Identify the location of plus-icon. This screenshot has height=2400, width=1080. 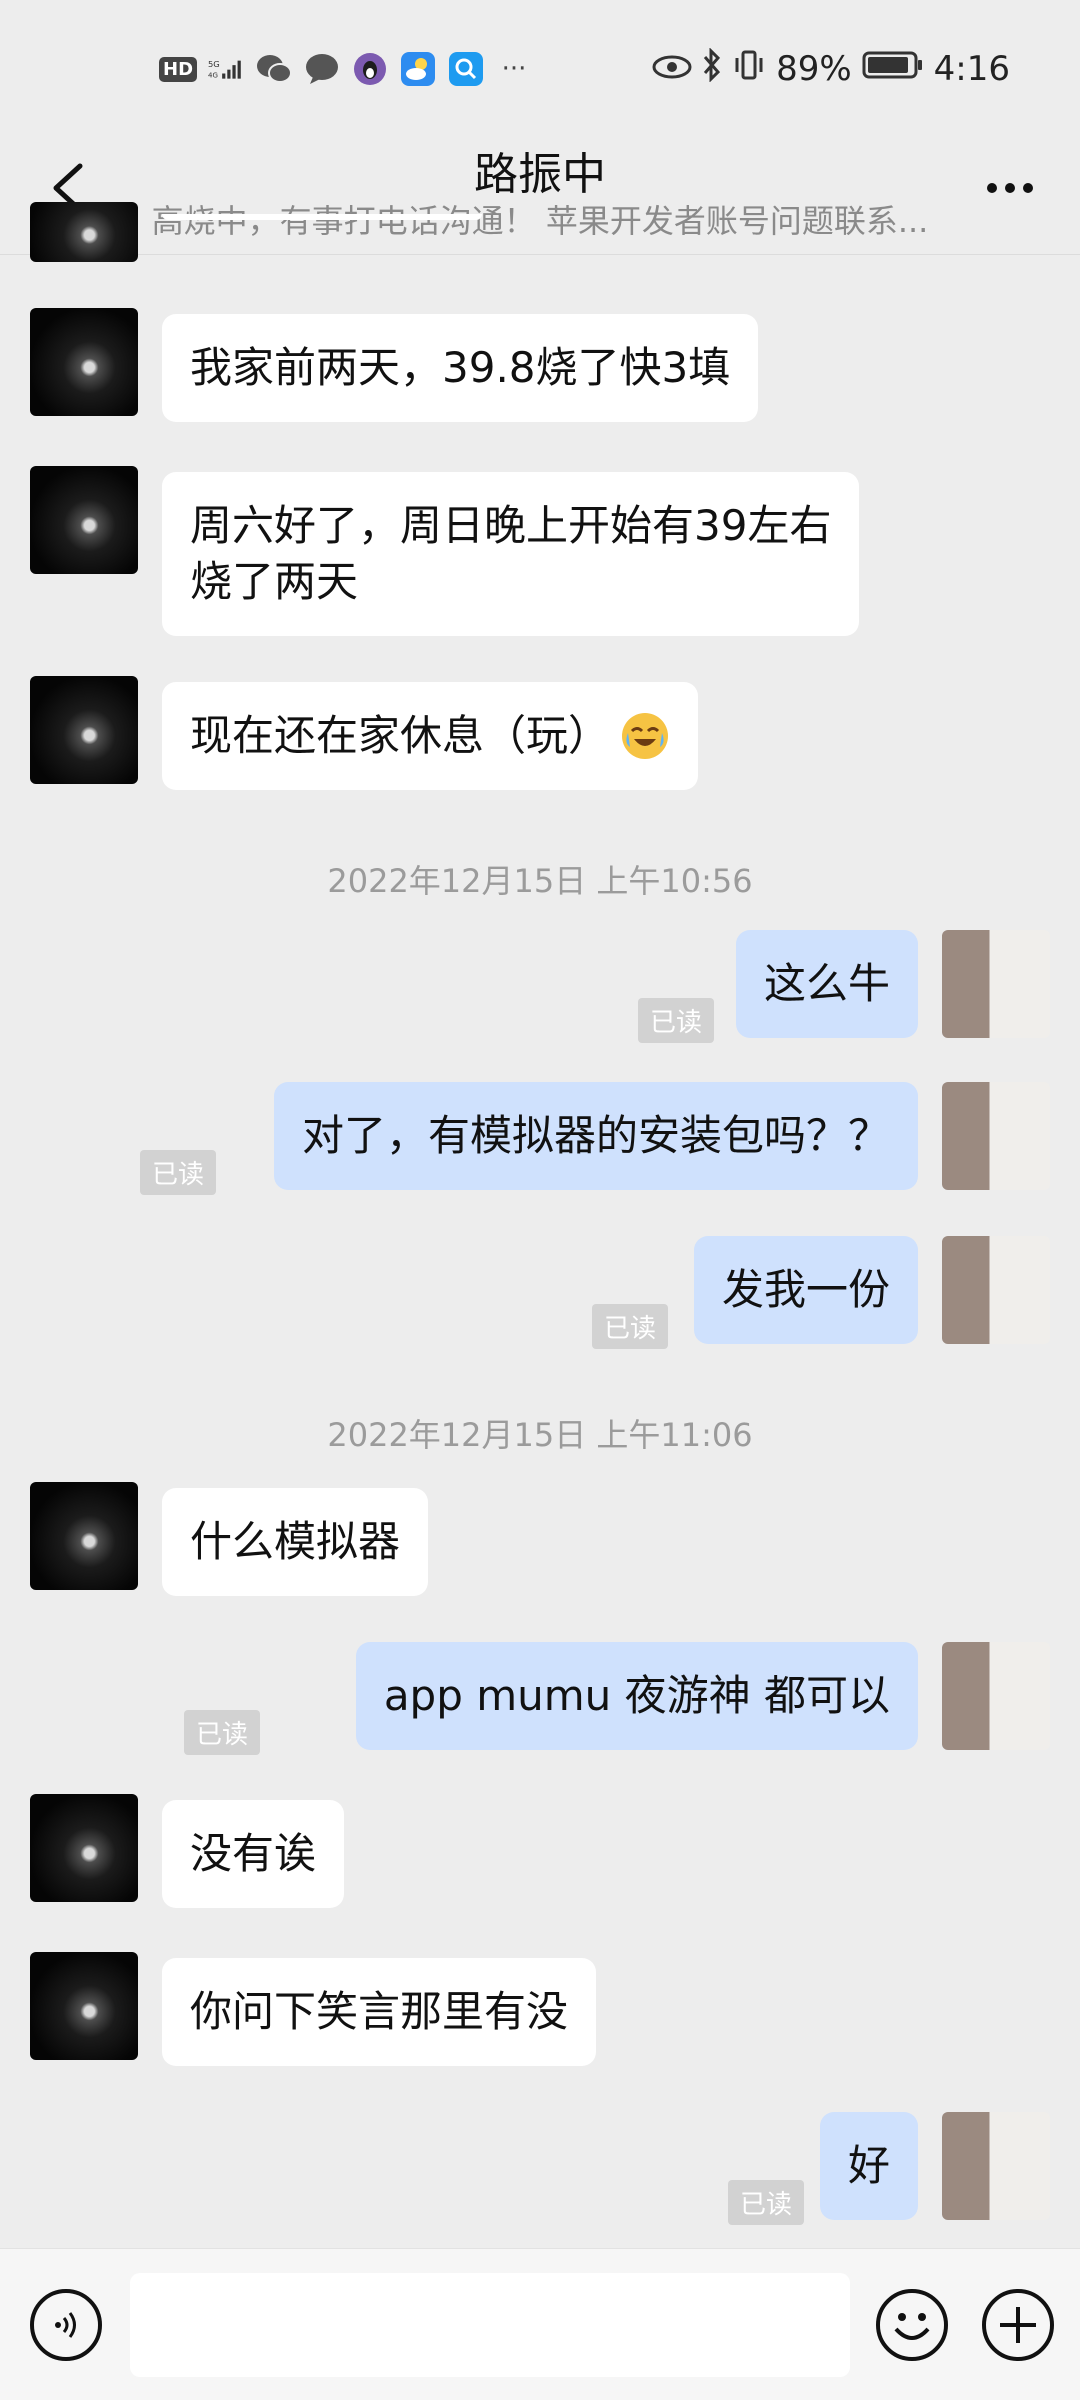
(1018, 2325).